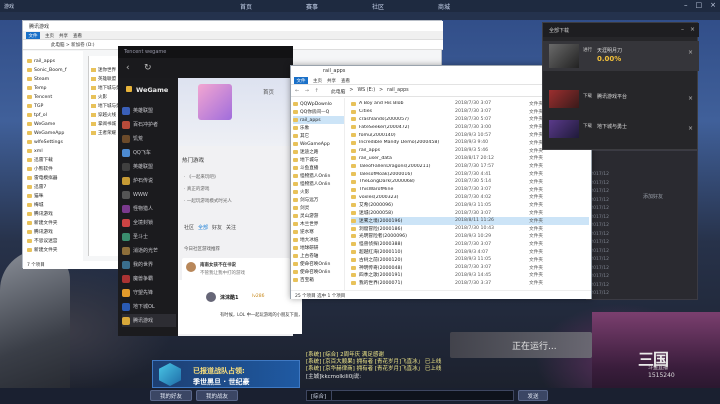  Describe the element at coordinates (338, 91) in the screenshot. I see `breadcrumb-item: 此电脑` at that location.